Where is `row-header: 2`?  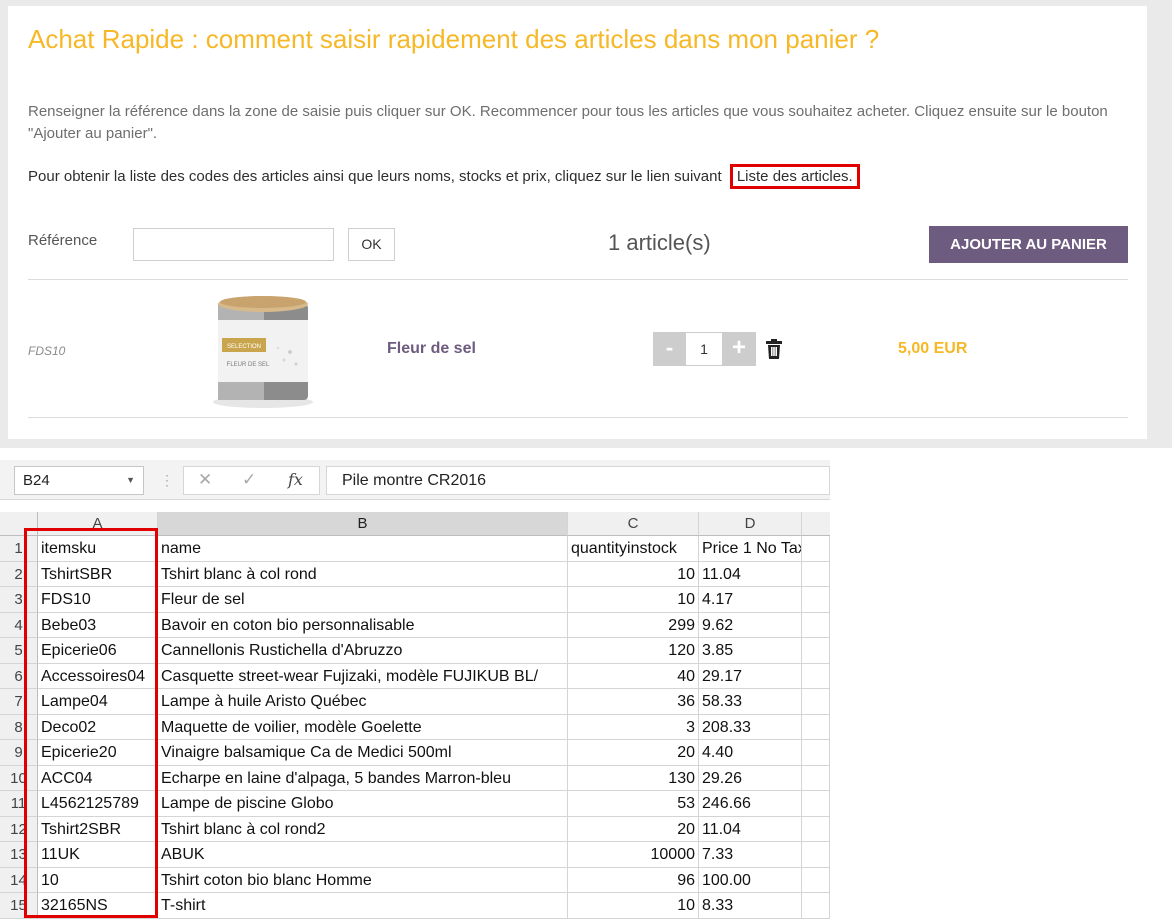 row-header: 2 is located at coordinates (19, 574).